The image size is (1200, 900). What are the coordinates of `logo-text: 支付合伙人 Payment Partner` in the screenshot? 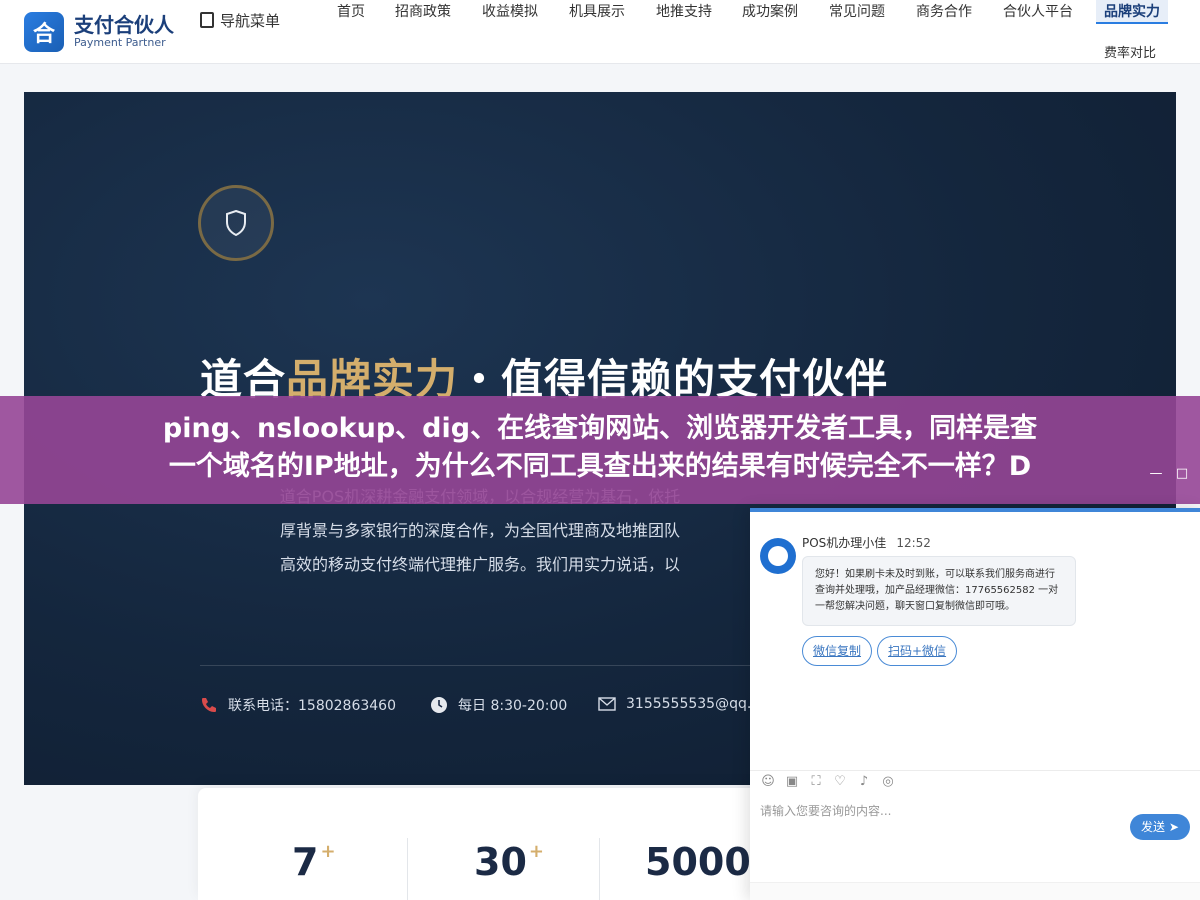 It's located at (124, 32).